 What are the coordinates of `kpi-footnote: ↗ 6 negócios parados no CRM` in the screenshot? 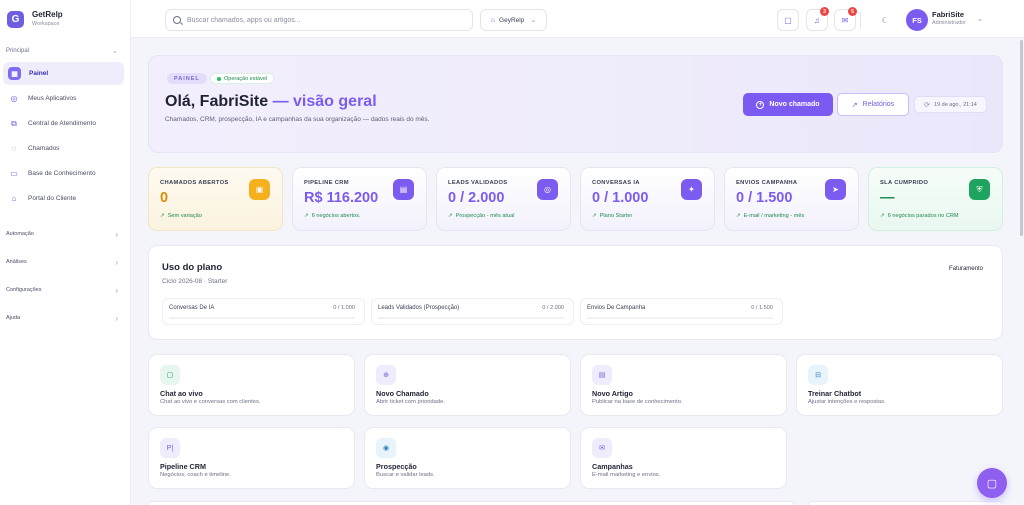 It's located at (919, 216).